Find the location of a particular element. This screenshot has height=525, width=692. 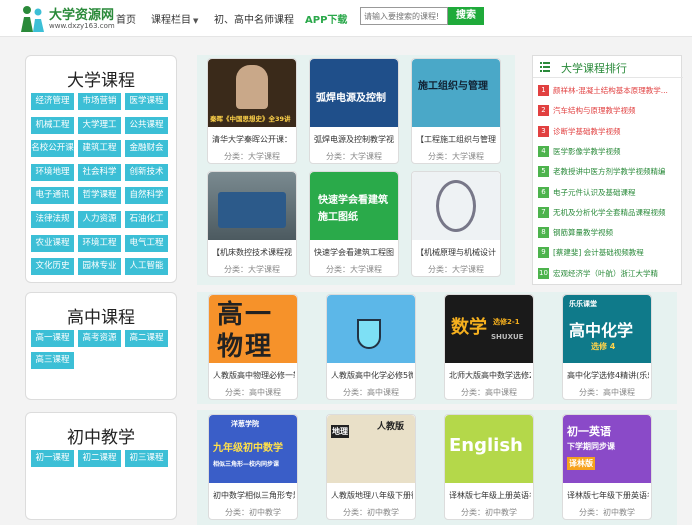

tag-university-2: 医学课程 is located at coordinates (146, 101).